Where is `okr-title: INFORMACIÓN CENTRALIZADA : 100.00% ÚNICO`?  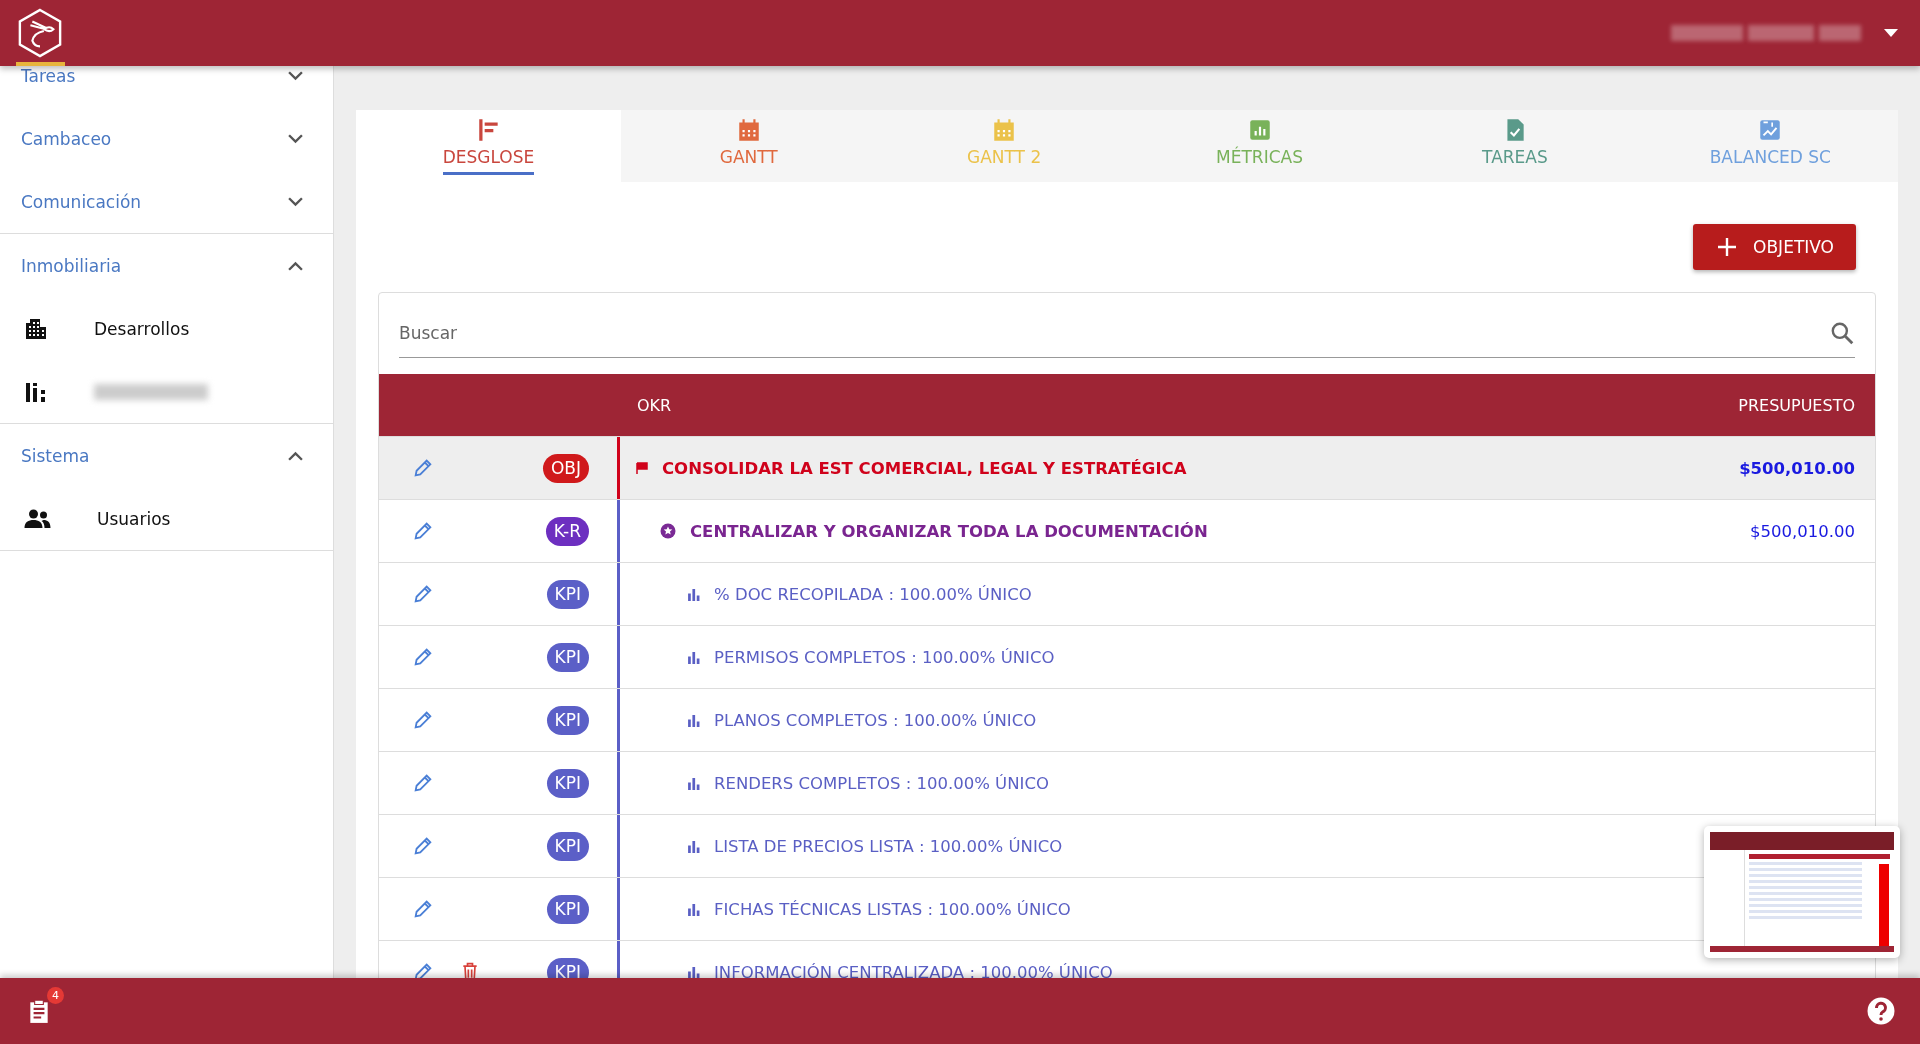 okr-title: INFORMACIÓN CENTRALIZADA : 100.00% ÚNICO is located at coordinates (913, 970).